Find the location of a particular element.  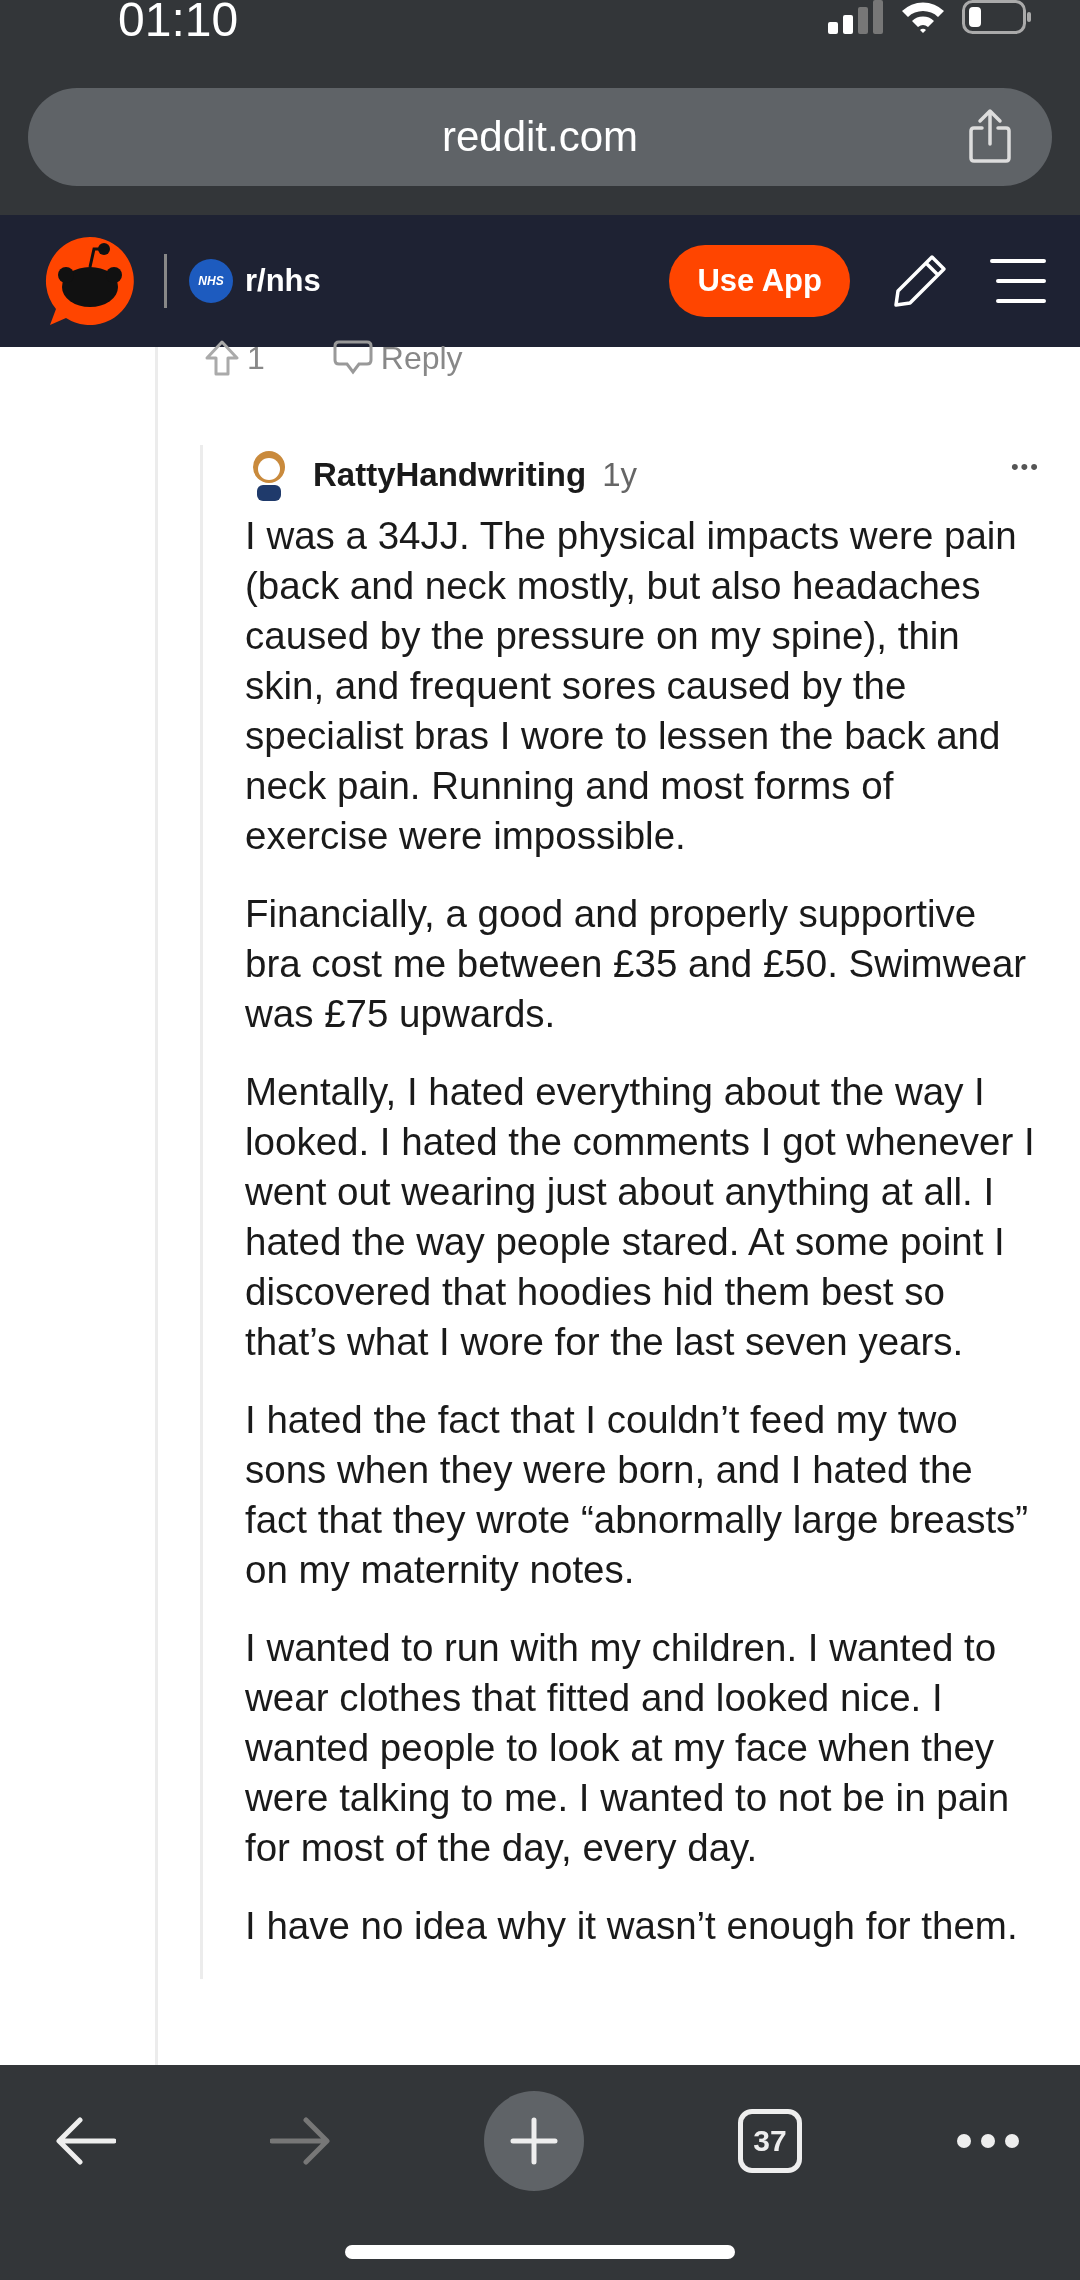

reddit-logo-icon is located at coordinates (90, 281).